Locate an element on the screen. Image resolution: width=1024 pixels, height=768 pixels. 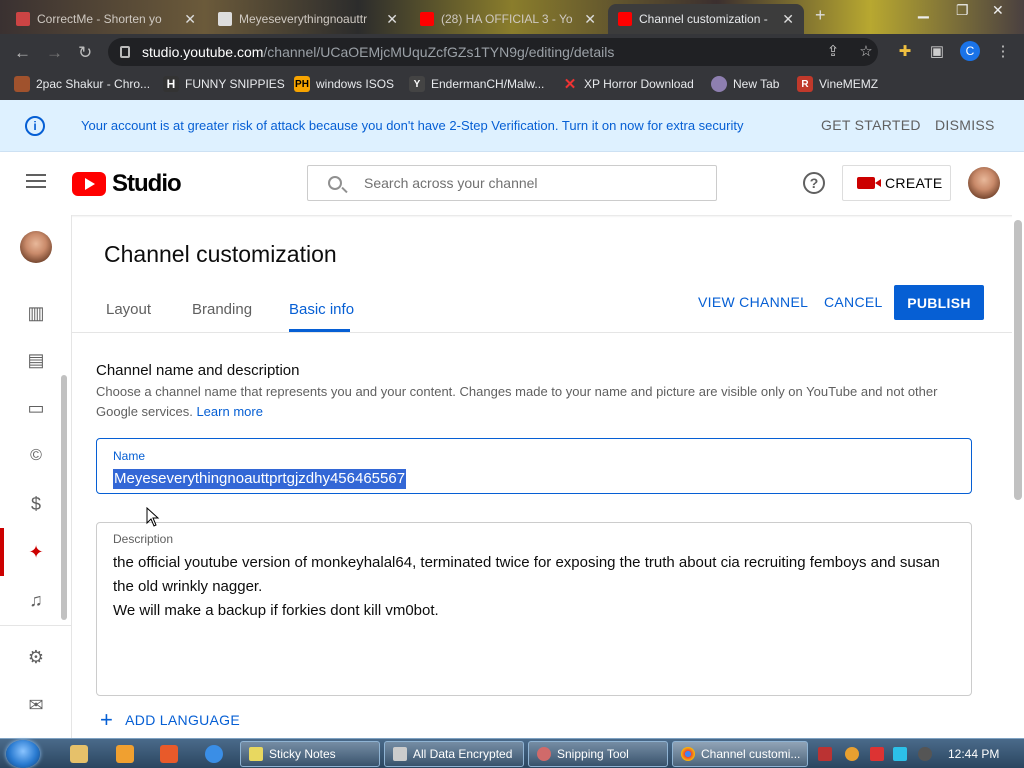
help-icon: ? is located at coordinates (814, 183).